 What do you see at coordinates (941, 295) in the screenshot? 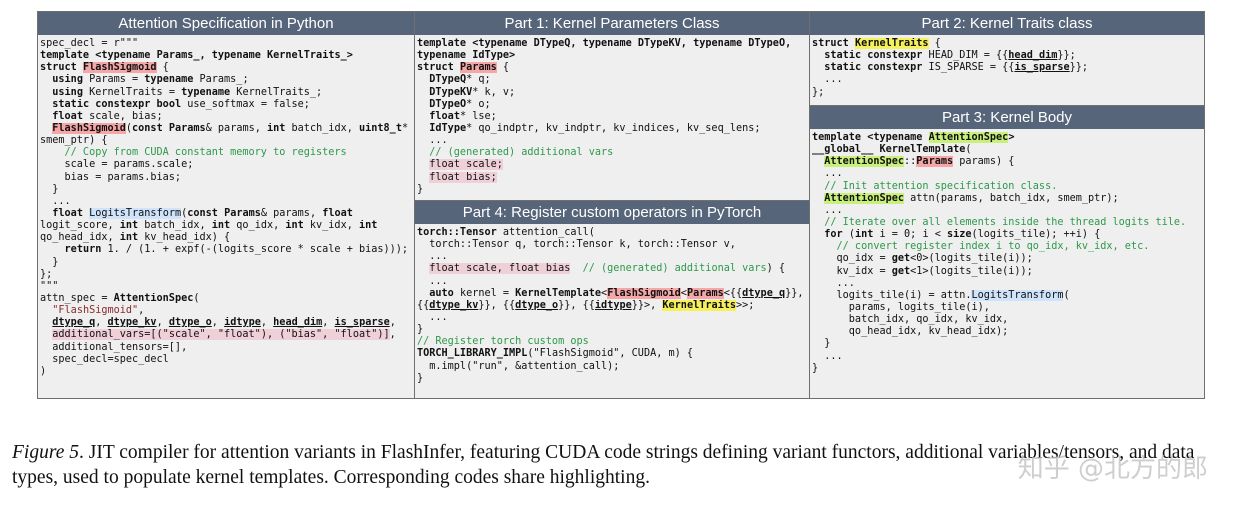
I see `code-line: logits_tile(i) = attn.LogitsTransform(` at bounding box center [941, 295].